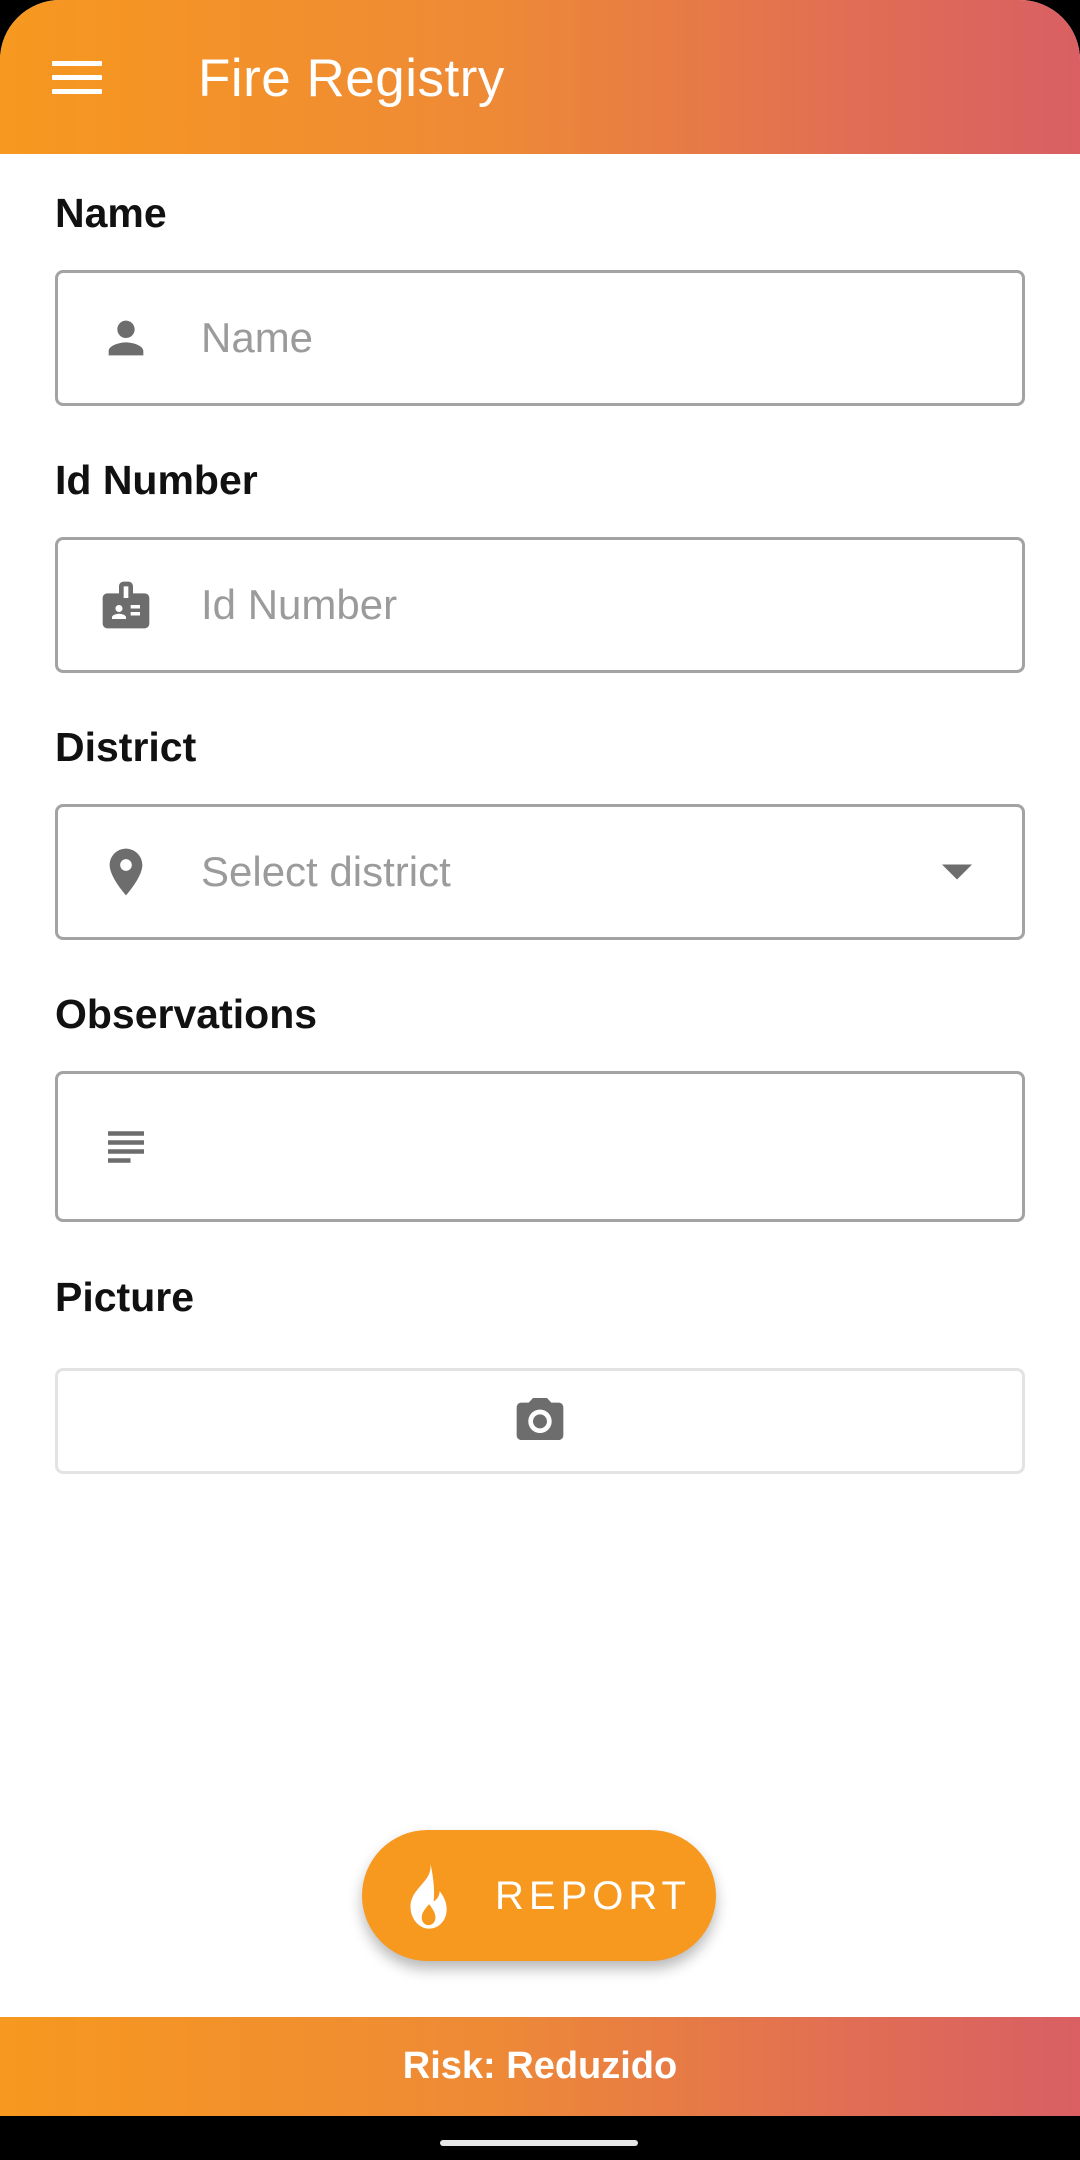 Image resolution: width=1080 pixels, height=2160 pixels. I want to click on risk-status-text: Risk: Reduzido, so click(540, 2066).